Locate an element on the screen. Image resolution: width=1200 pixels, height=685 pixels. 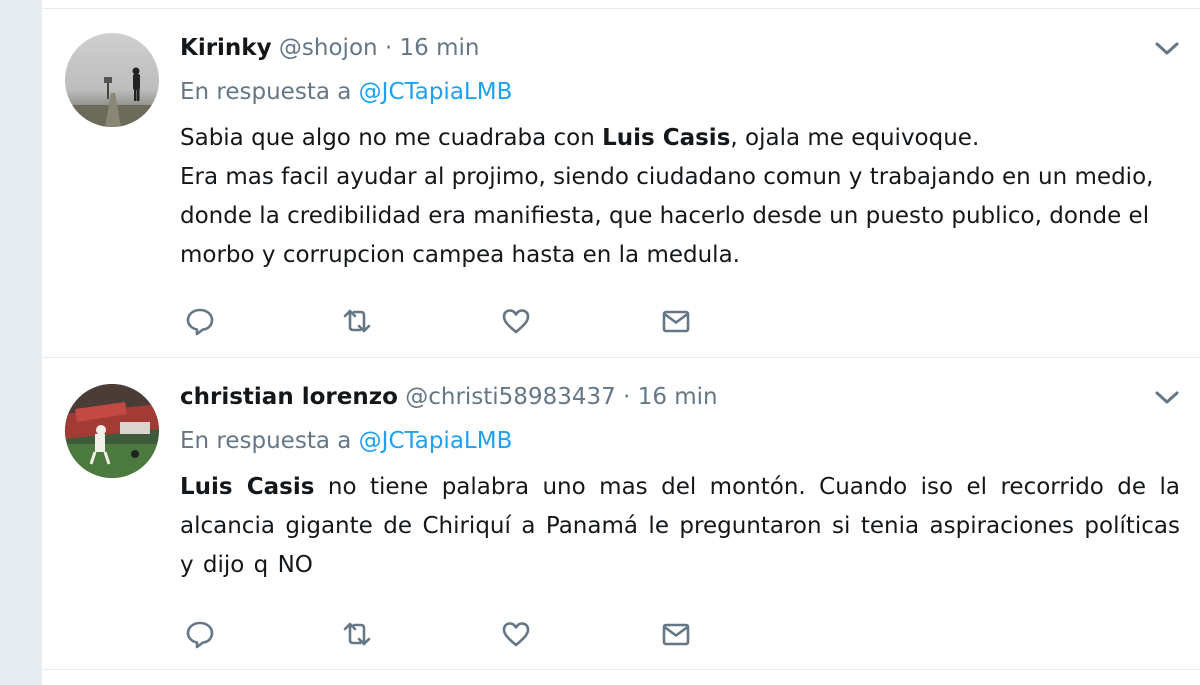
tweet-header: Kirinky @shojon · 16 min is located at coordinates (680, 48).